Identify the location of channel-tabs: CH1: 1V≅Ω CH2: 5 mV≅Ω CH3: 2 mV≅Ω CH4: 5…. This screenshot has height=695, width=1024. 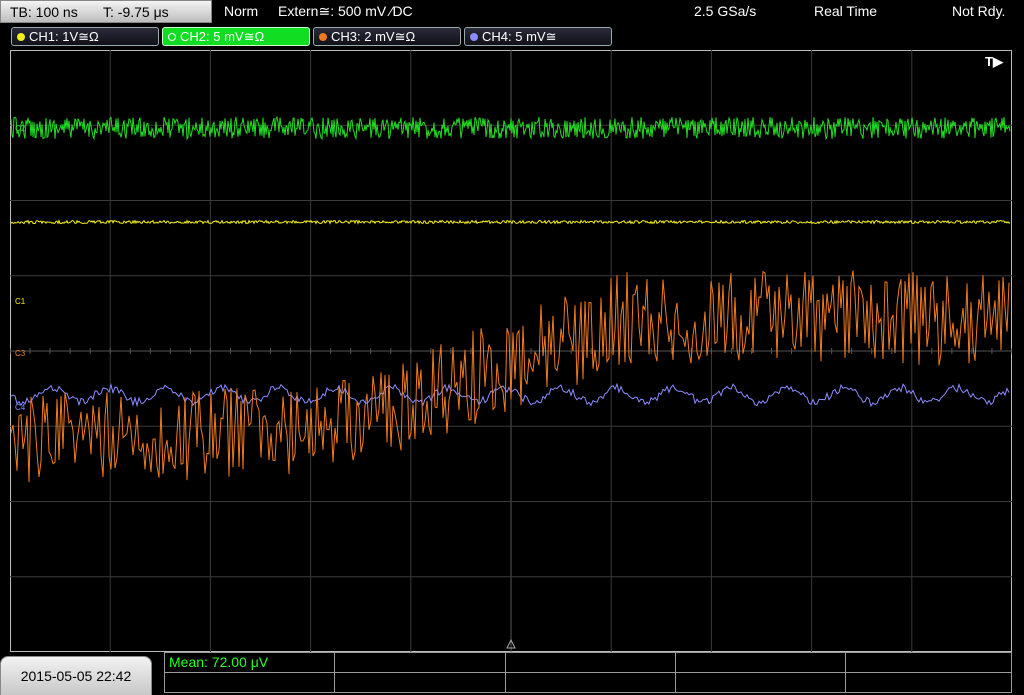
(512, 37).